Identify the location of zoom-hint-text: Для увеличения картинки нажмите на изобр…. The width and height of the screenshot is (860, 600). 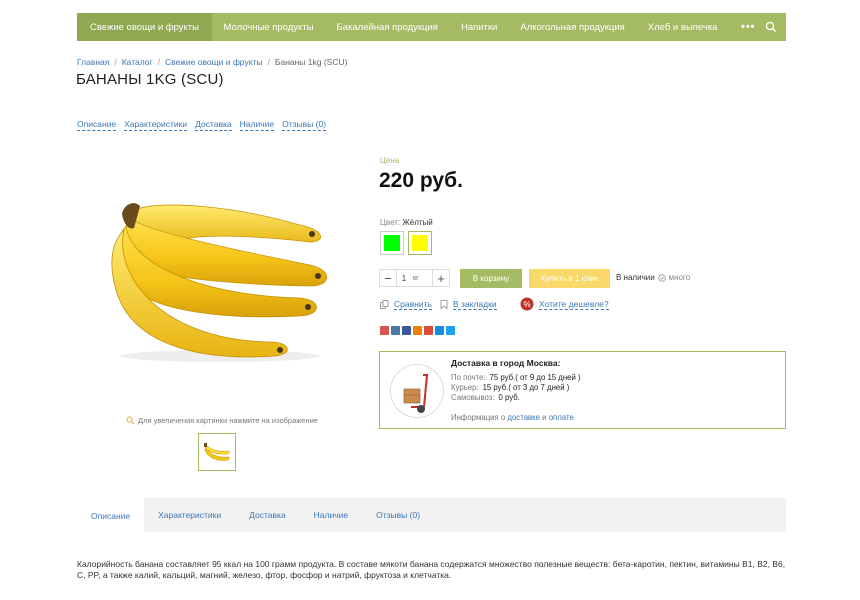
(228, 420).